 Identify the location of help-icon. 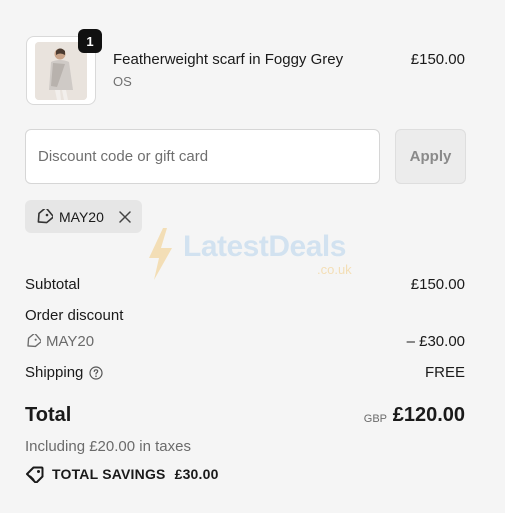
(96, 372).